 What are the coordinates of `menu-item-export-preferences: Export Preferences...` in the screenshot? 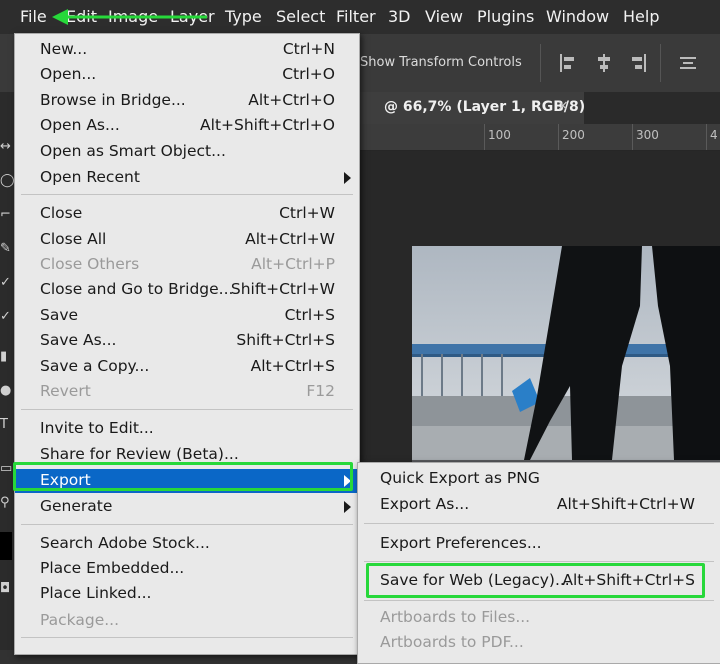 It's located at (539, 544).